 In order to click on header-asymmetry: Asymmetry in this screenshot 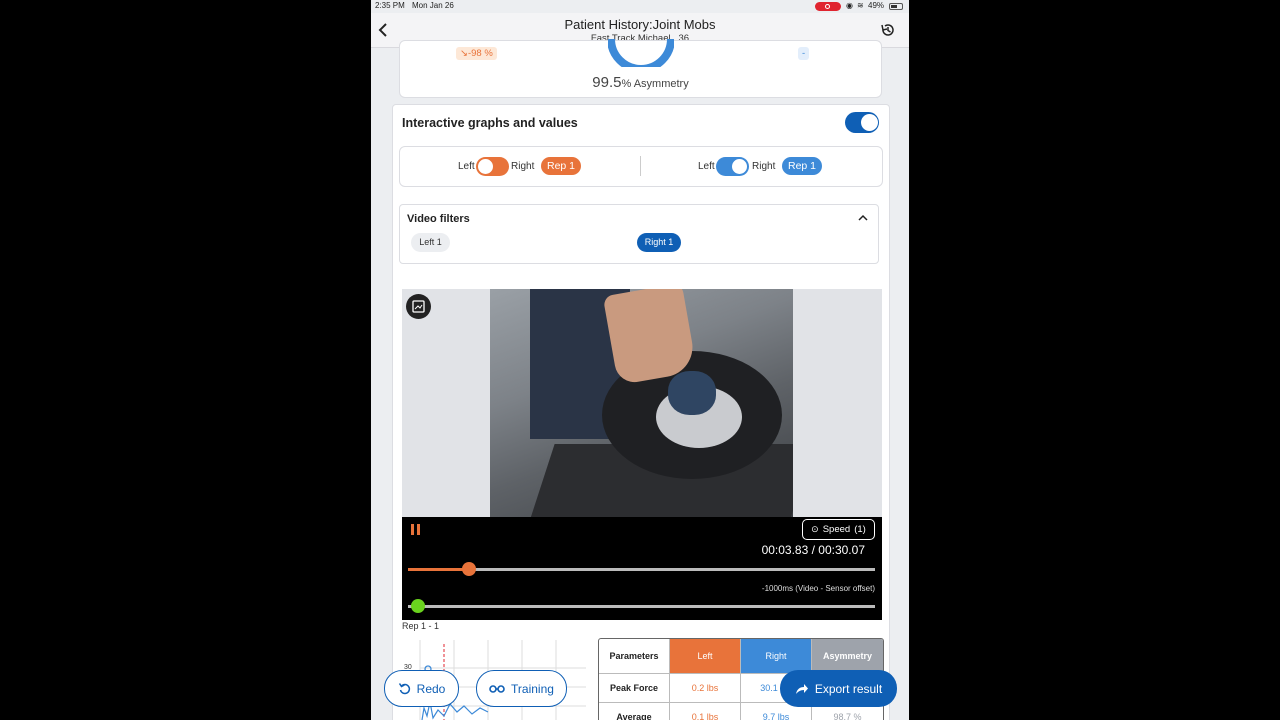, I will do `click(847, 656)`.